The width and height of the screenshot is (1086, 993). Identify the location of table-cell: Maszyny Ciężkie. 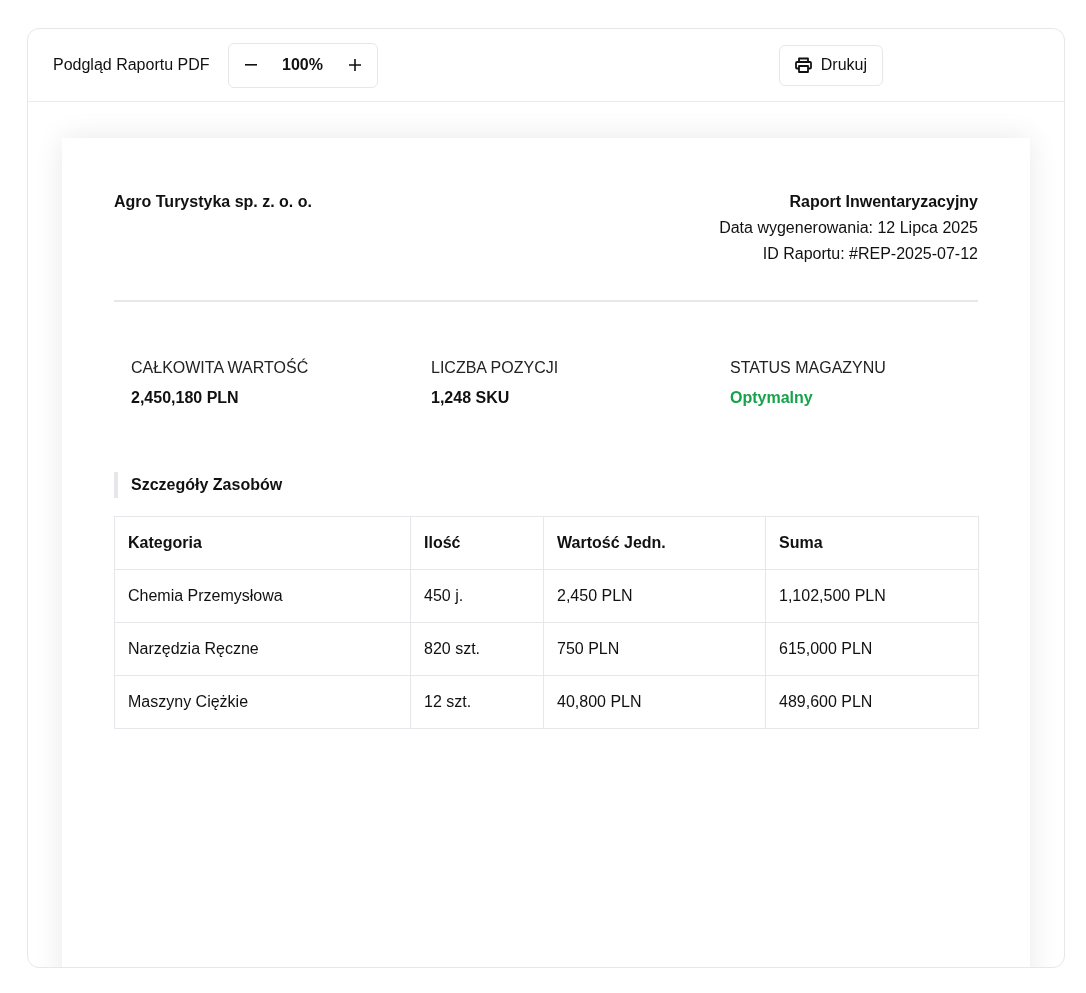
(262, 702).